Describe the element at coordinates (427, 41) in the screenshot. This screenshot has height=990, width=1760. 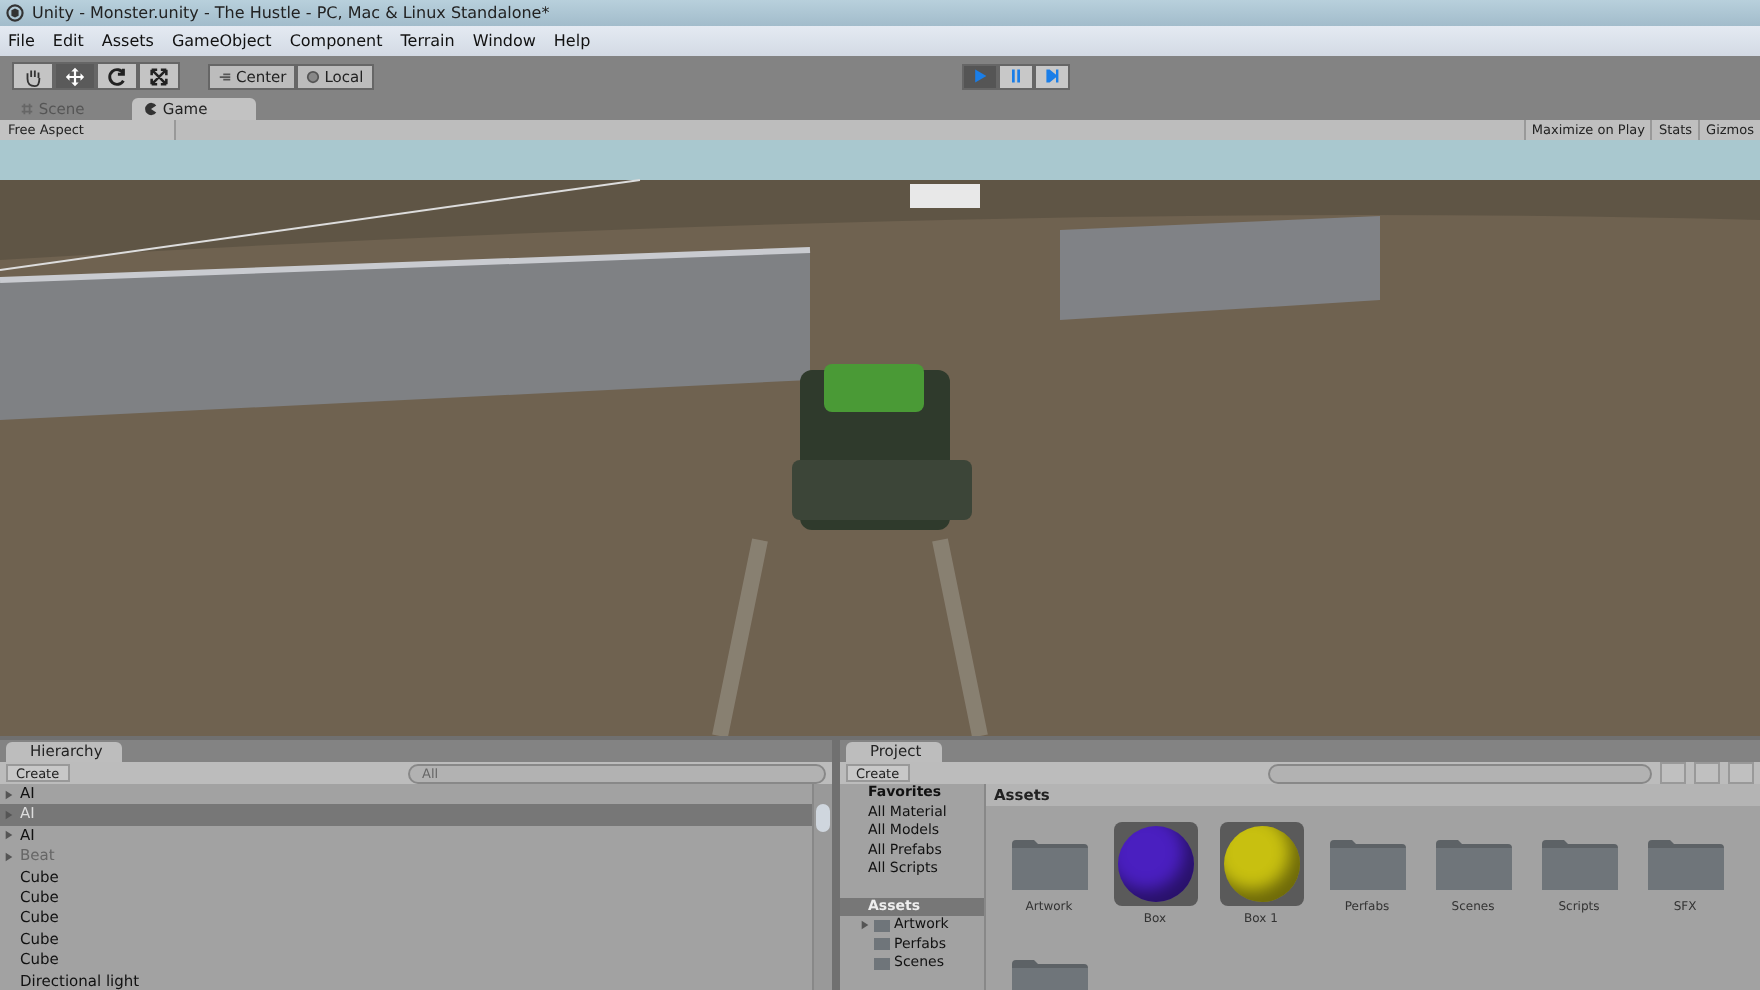
I see `menu-item: Terrain` at that location.